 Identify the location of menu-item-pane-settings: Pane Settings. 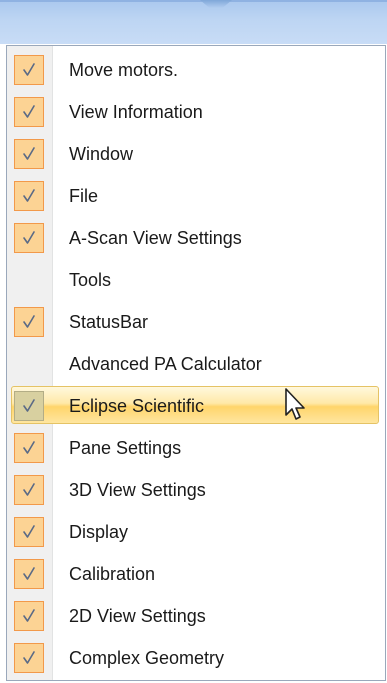
(196, 448).